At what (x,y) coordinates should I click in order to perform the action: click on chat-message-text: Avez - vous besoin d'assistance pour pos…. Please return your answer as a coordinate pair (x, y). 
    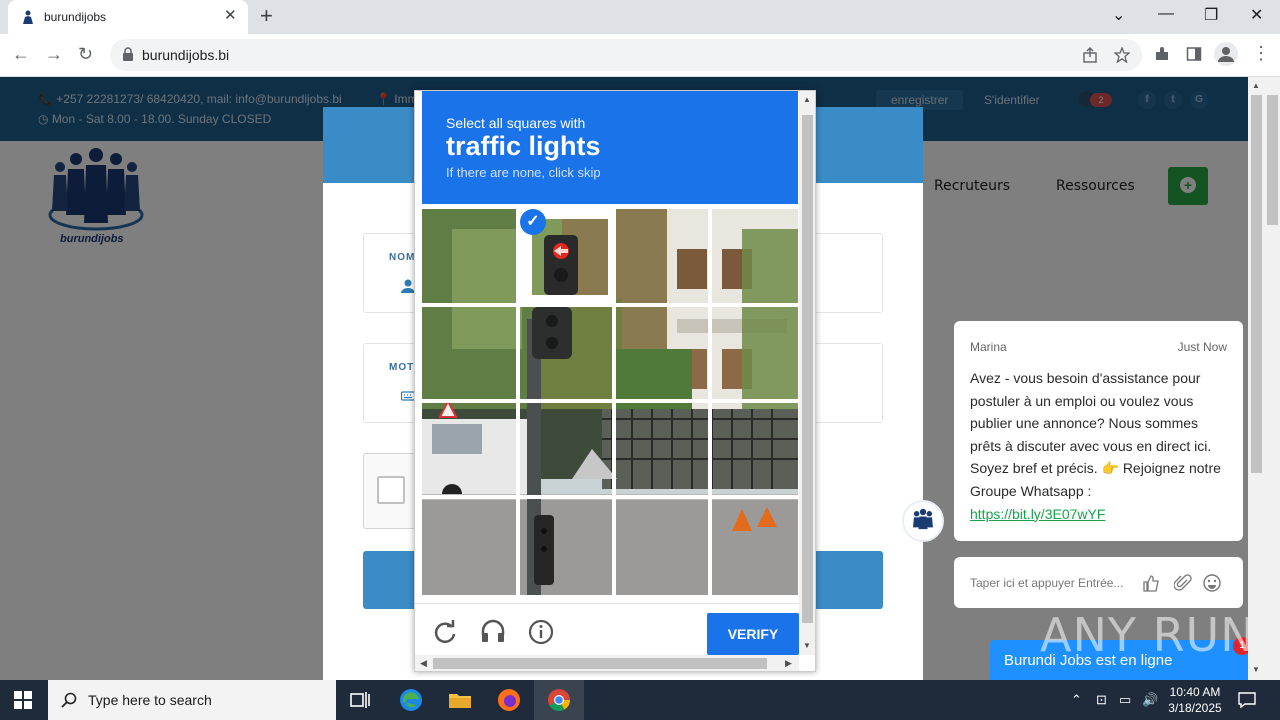
    Looking at the image, I should click on (1095, 434).